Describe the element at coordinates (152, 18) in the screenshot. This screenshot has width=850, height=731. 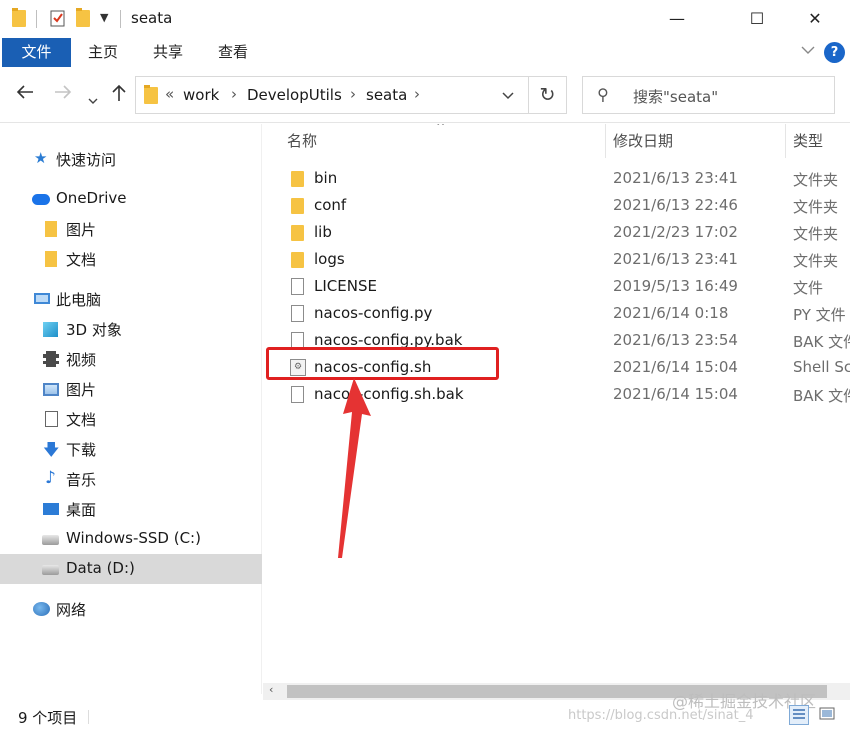
I see `window-title: seata` at that location.